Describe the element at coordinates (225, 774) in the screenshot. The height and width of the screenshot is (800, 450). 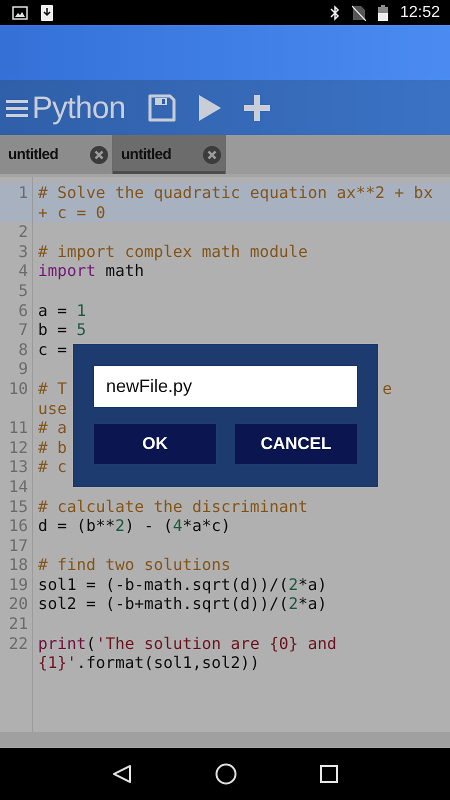
I see `home-icon` at that location.